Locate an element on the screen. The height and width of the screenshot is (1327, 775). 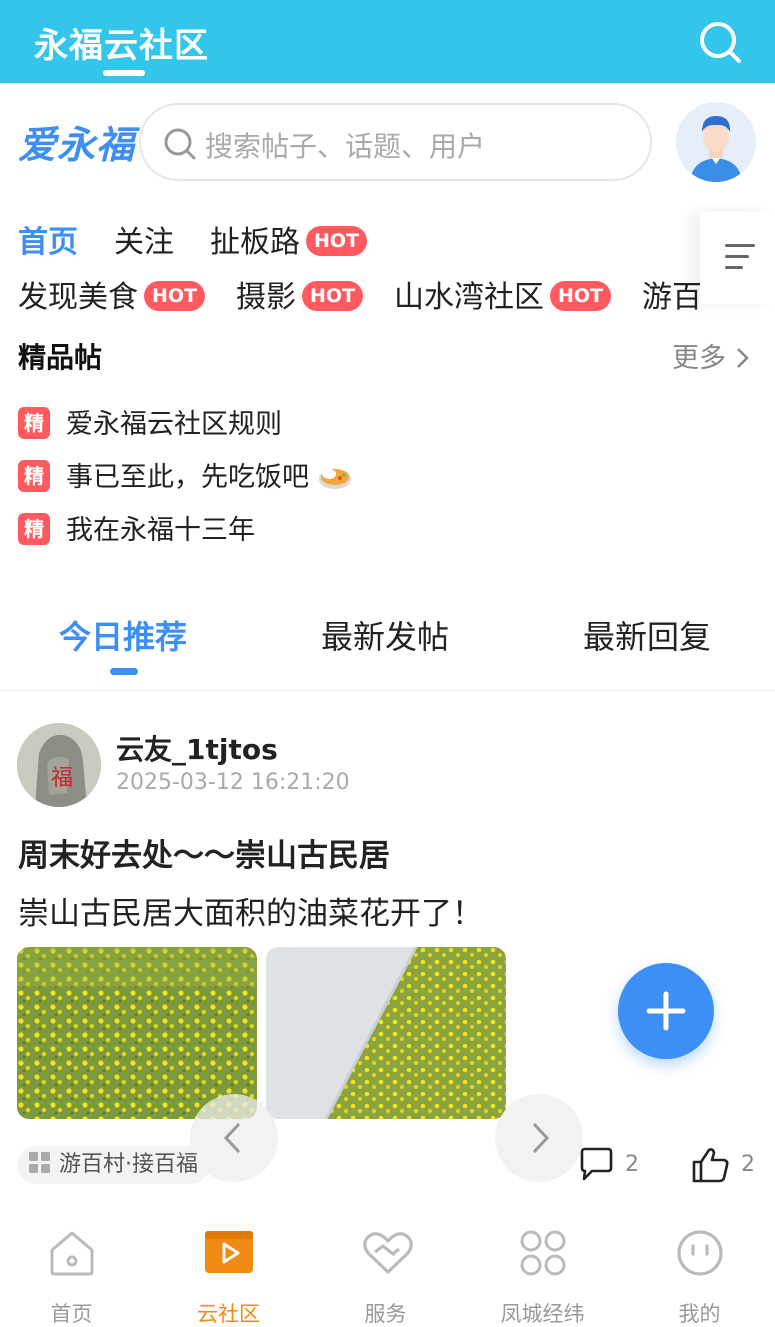
comment-button: 2 is located at coordinates (618, 1166).